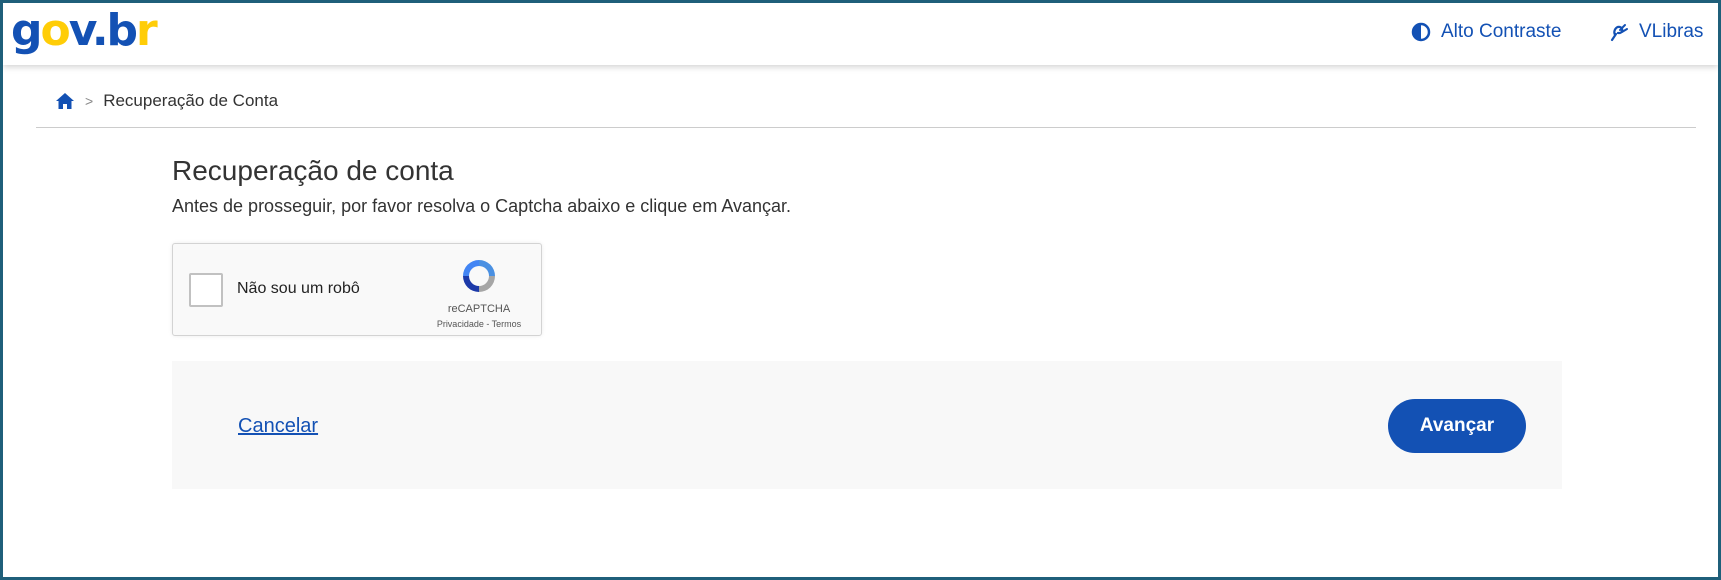  Describe the element at coordinates (191, 100) in the screenshot. I see `breadcrumb-current: Recuperação de Conta` at that location.